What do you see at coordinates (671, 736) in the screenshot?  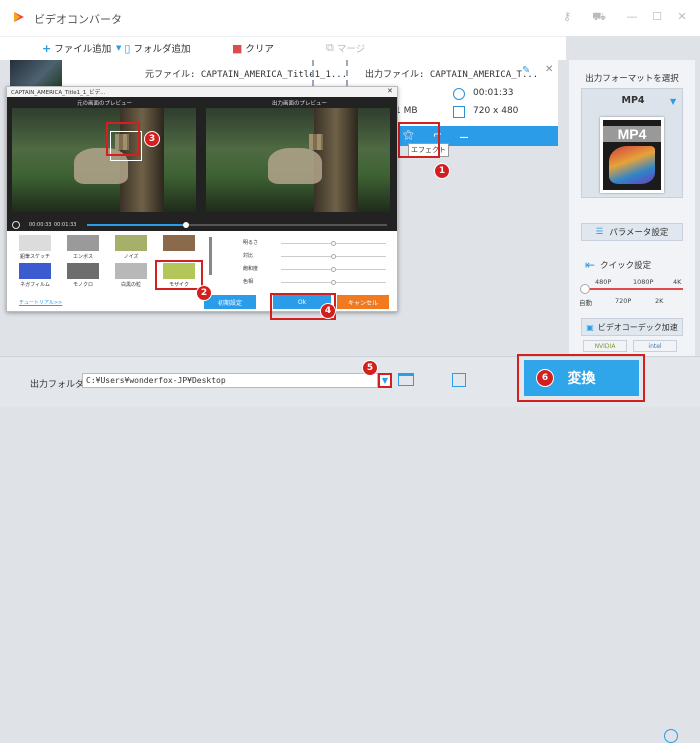 I see `alarm-clock-icon` at bounding box center [671, 736].